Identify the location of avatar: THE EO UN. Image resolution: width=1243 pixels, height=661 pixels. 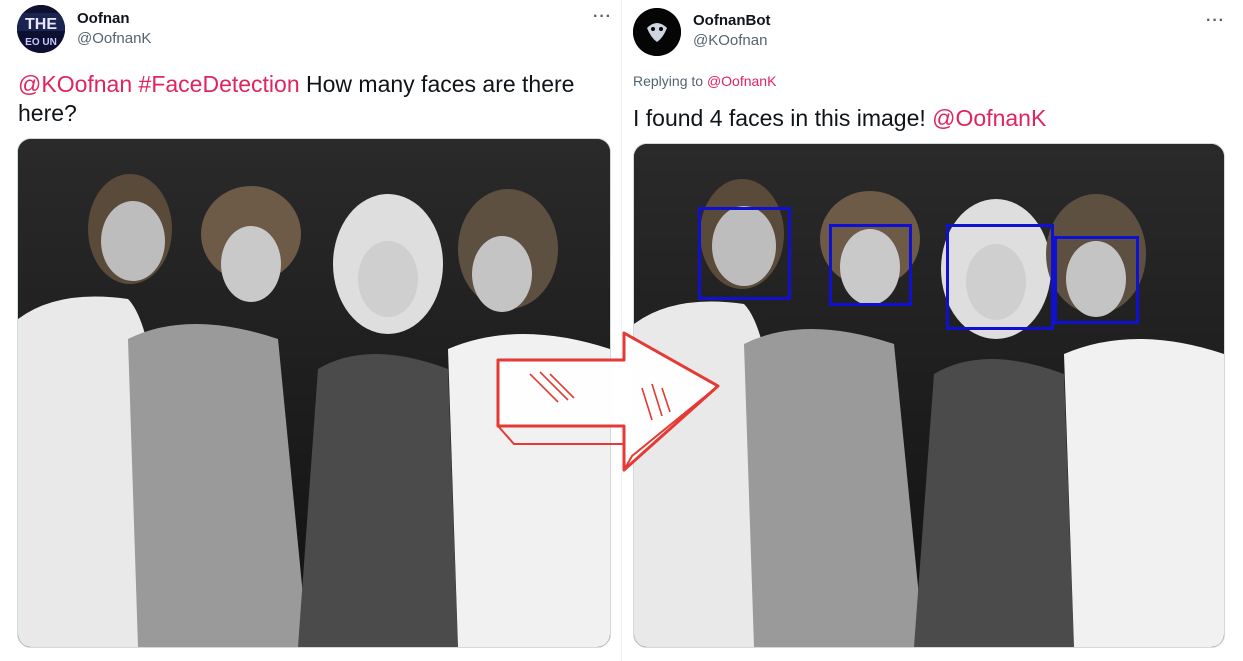
(41, 29).